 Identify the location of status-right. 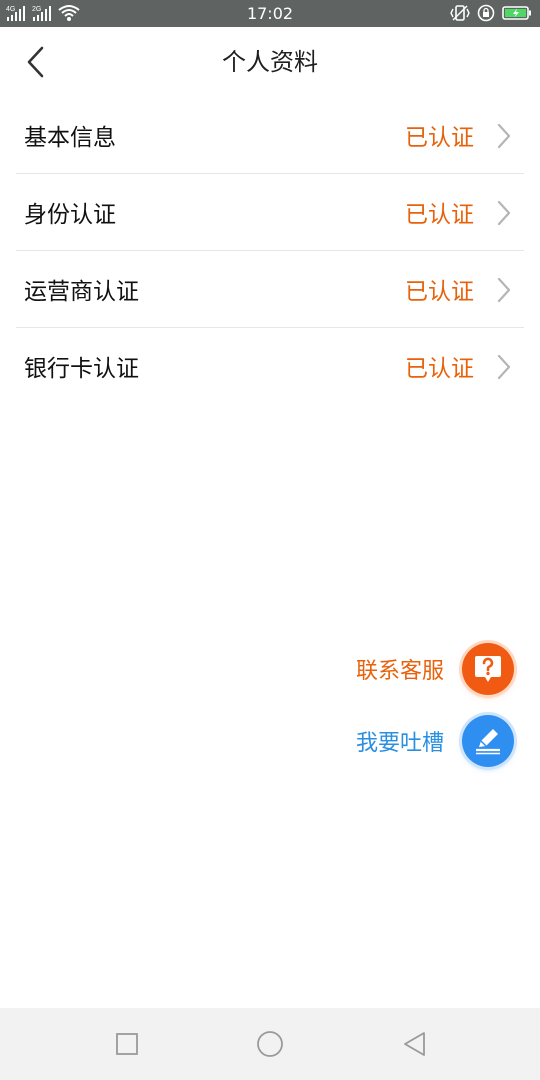
(491, 13).